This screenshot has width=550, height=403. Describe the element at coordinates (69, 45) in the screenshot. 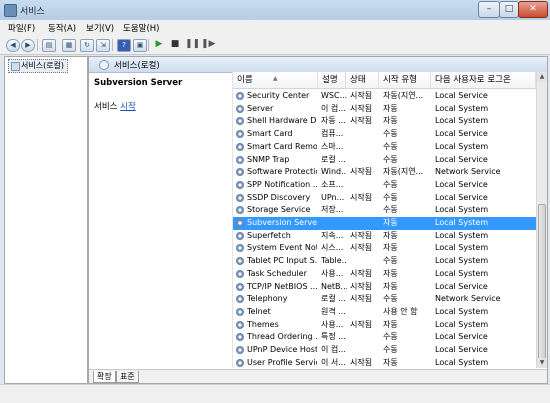

I see `properties-icon: ▦` at that location.